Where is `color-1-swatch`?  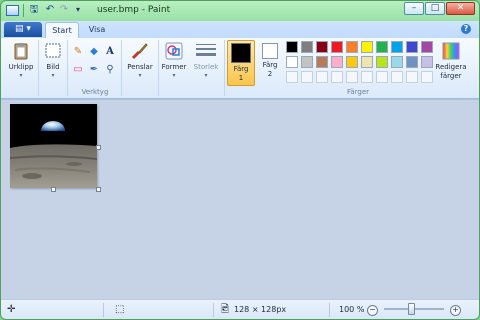
color-1-swatch is located at coordinates (241, 53).